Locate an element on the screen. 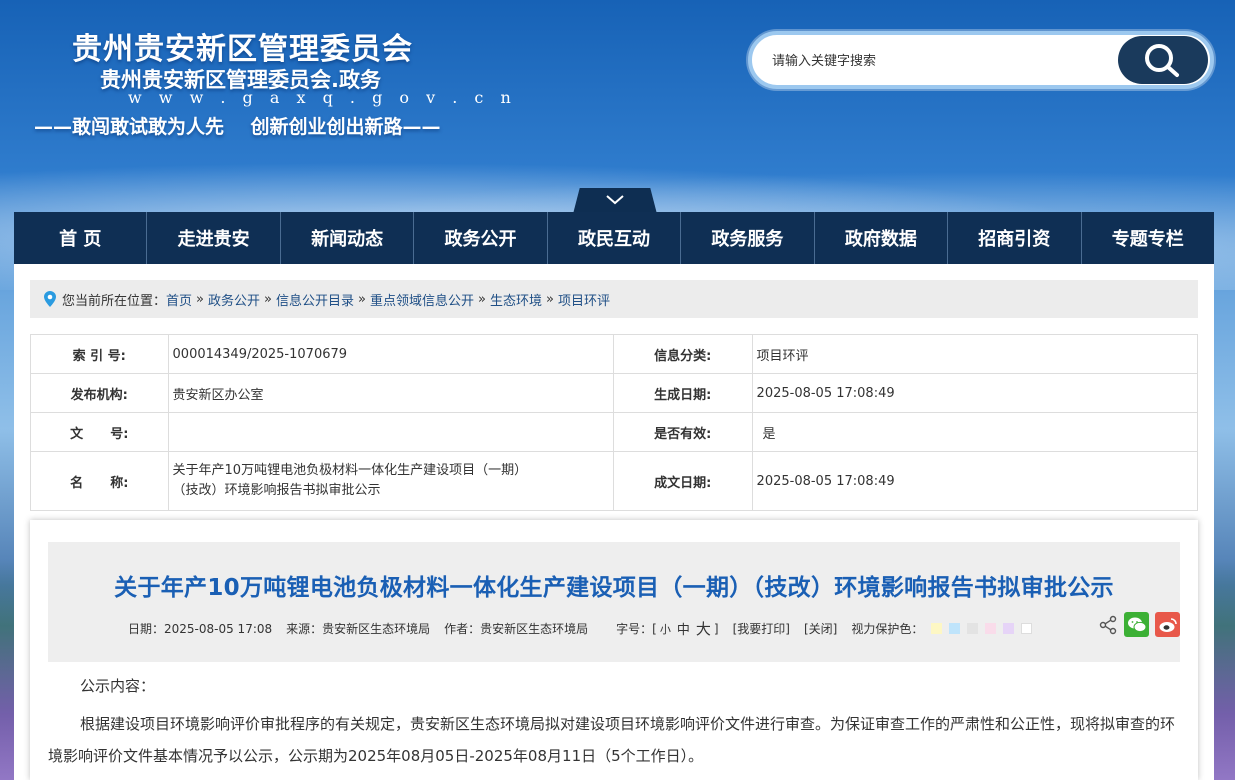 This screenshot has width=1235, height=780. nav-item-news: 新闻动态 is located at coordinates (348, 238).